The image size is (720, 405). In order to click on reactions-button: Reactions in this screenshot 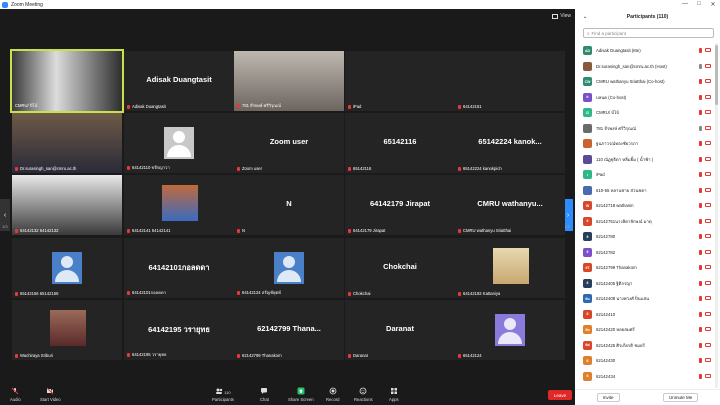, I will do `click(363, 394)`.